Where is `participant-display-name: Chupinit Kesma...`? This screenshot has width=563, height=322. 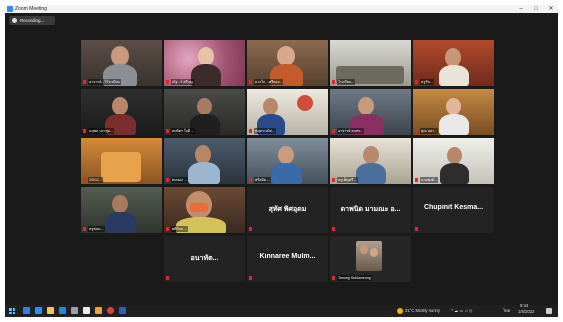 participant-display-name: Chupinit Kesma... is located at coordinates (453, 207).